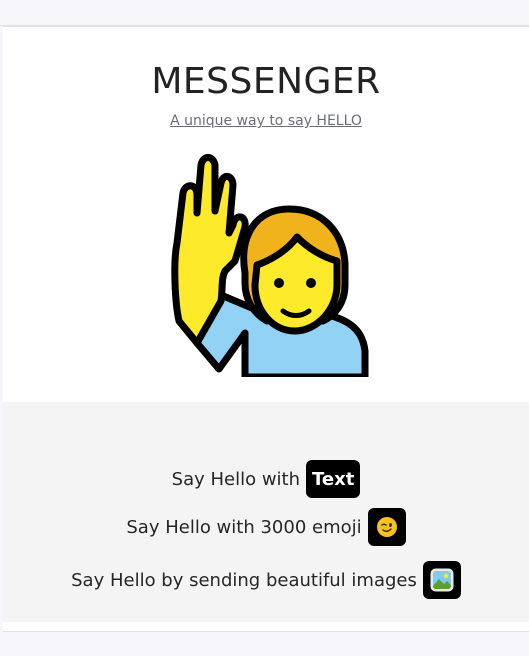 The height and width of the screenshot is (656, 529). Describe the element at coordinates (266, 81) in the screenshot. I see `page-title: MESSENGER` at that location.